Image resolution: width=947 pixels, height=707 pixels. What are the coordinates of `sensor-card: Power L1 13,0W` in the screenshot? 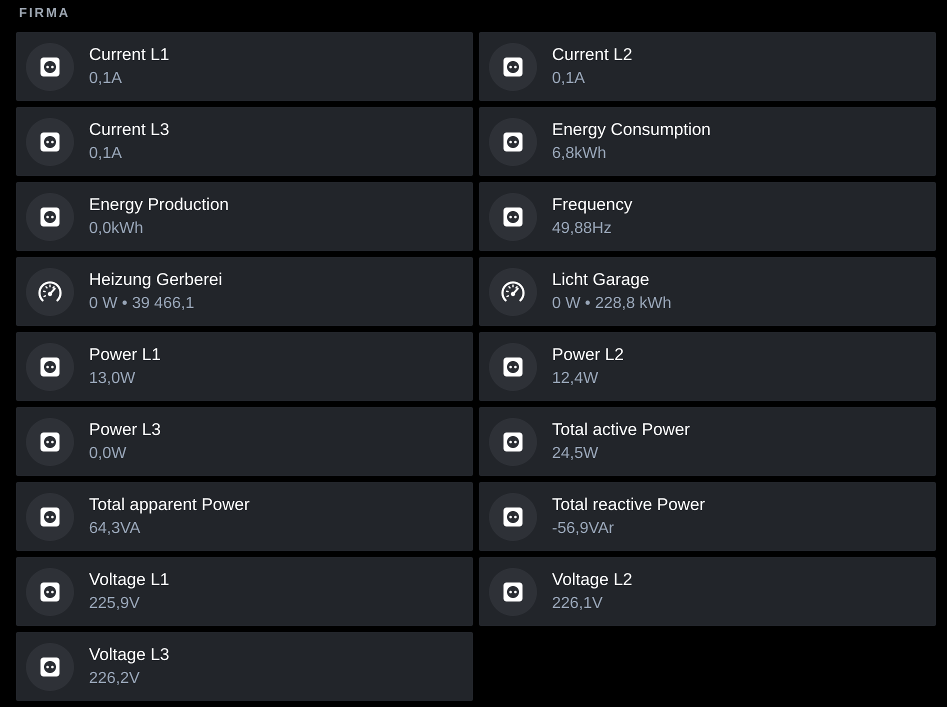 It's located at (244, 366).